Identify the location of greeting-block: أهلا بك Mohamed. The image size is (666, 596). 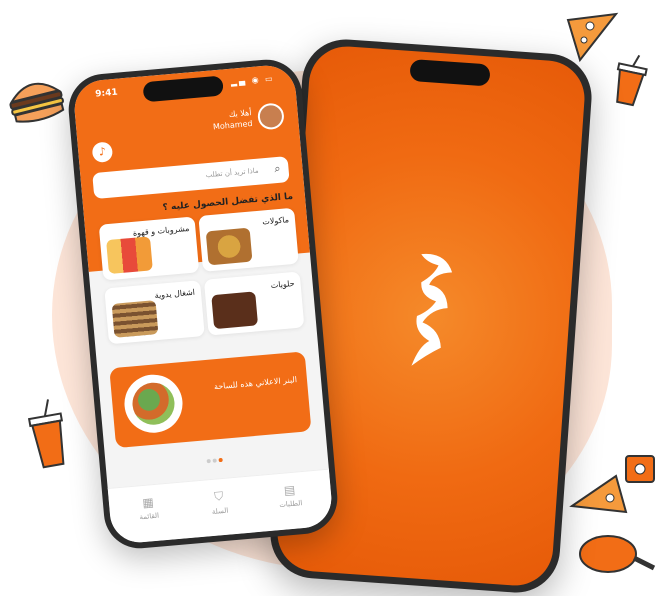
(232, 119).